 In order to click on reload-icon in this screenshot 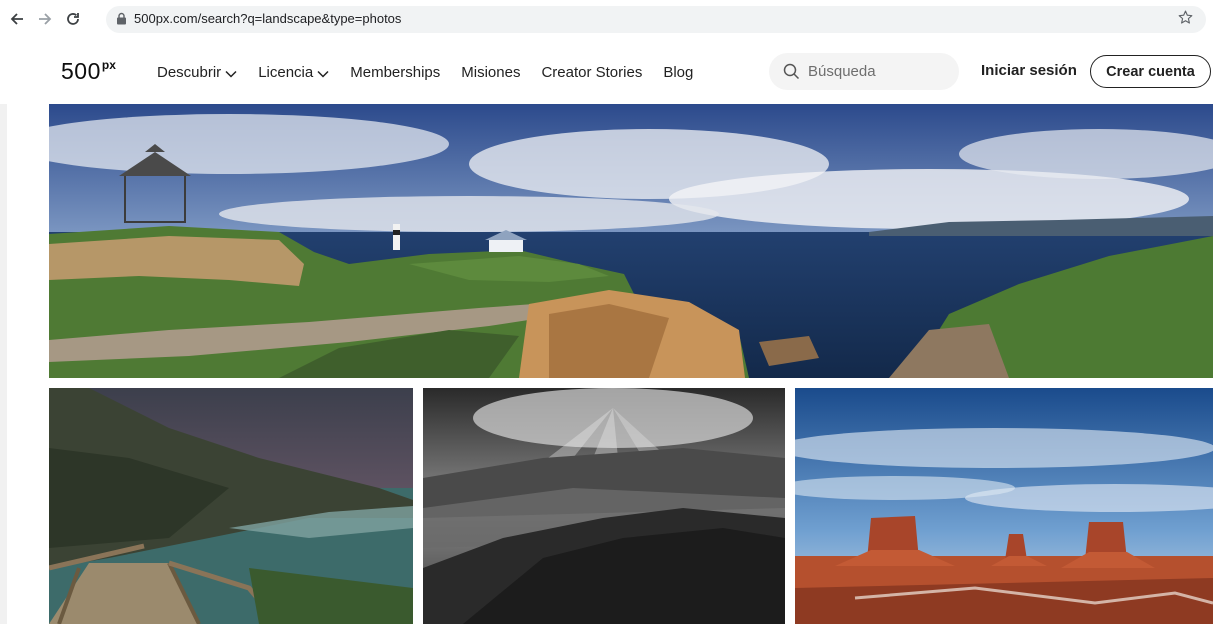, I will do `click(73, 19)`.